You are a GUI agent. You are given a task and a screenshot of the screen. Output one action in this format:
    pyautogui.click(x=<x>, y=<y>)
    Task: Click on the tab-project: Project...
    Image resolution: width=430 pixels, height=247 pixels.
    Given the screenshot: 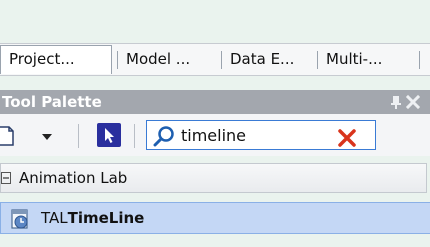 What is the action you would take?
    pyautogui.click(x=56, y=59)
    